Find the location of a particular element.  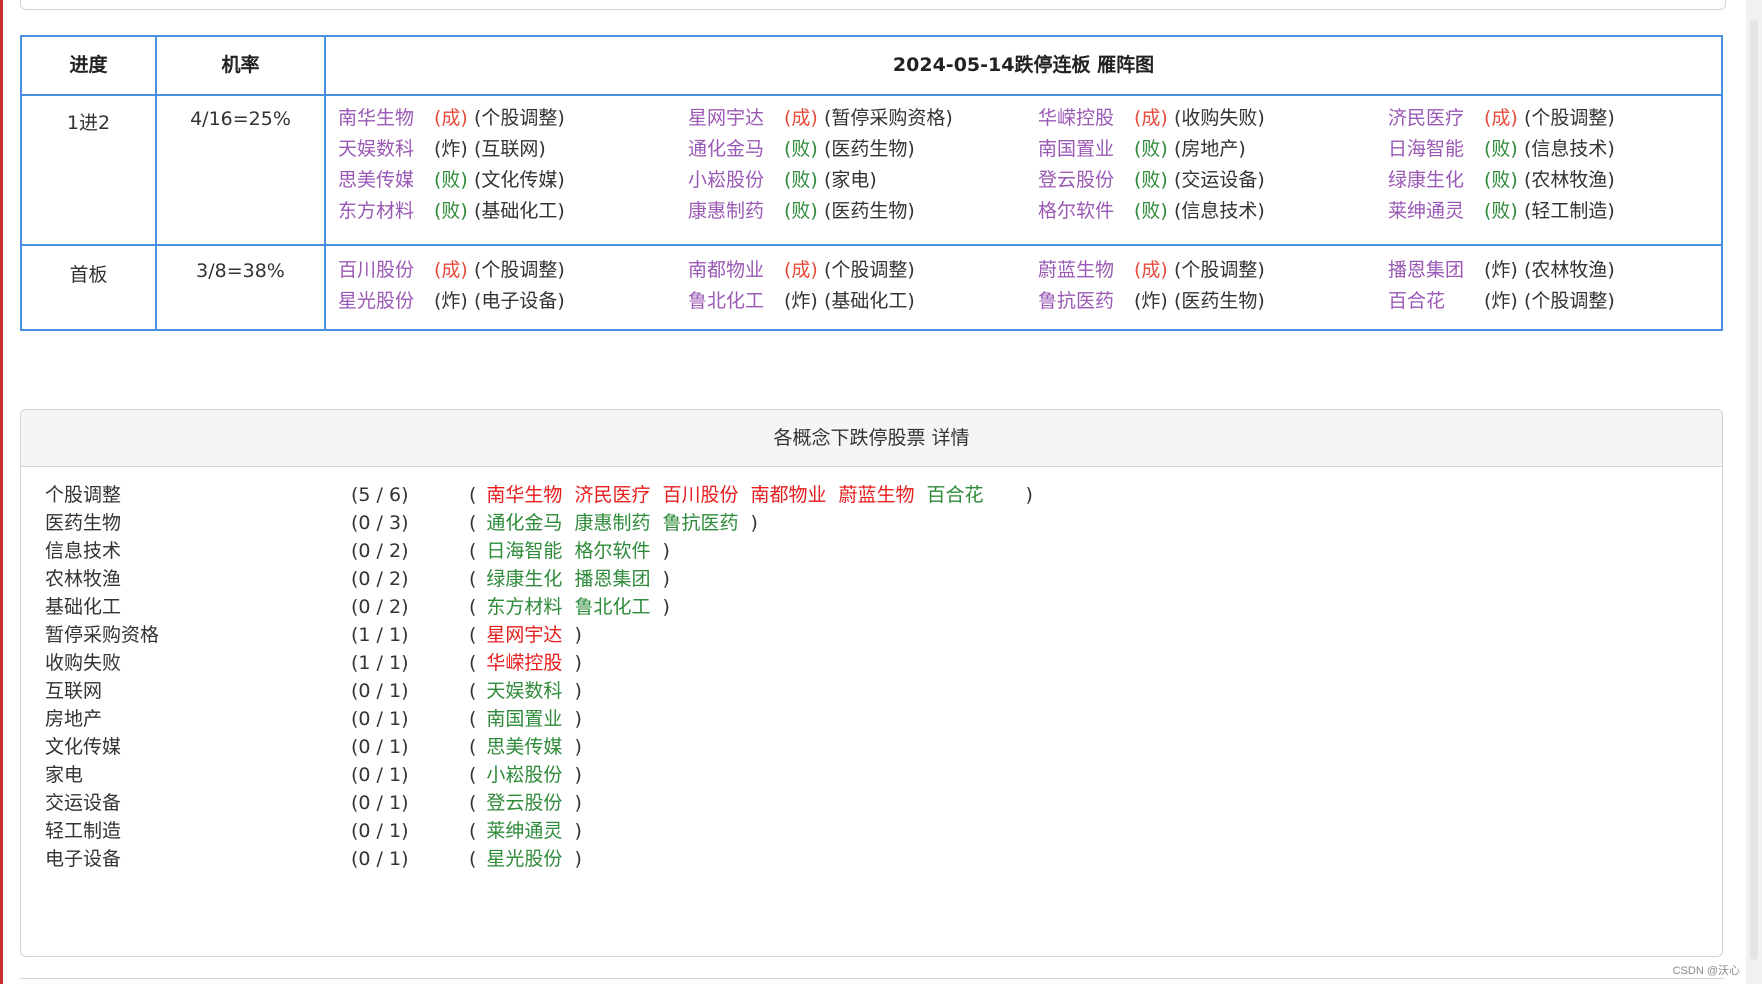

ladder-stock-entry: 东方材料 (败) (基础化工) is located at coordinates (451, 211).